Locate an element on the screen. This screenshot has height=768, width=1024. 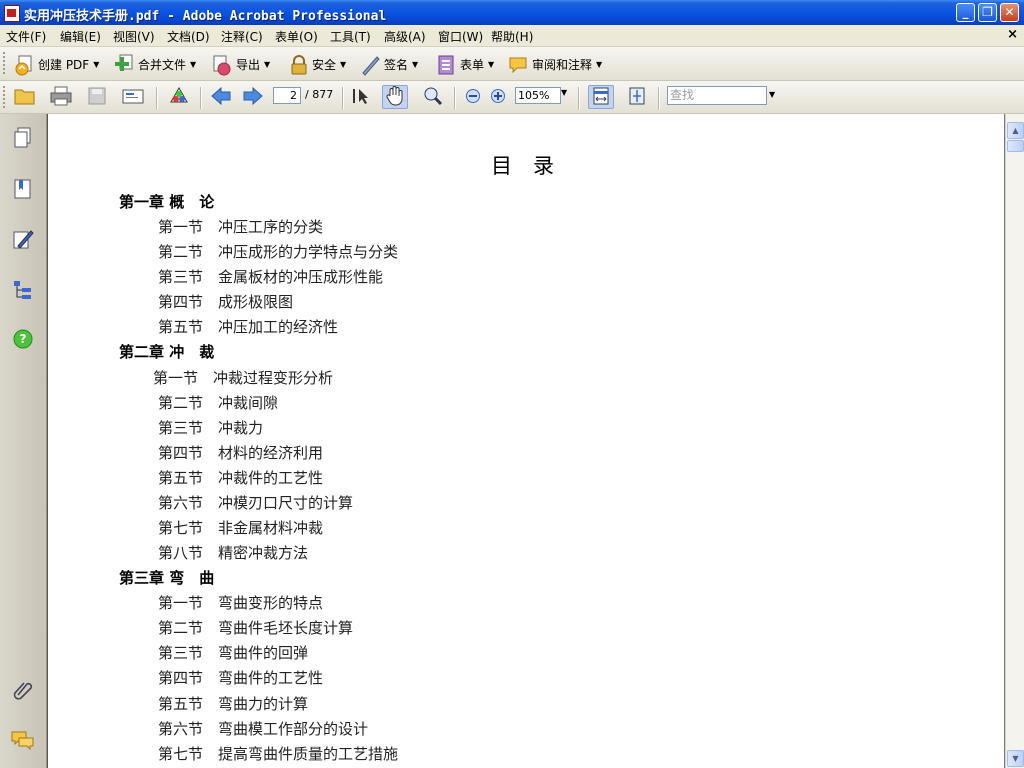
attachments-panel-button is located at coordinates (23, 691).